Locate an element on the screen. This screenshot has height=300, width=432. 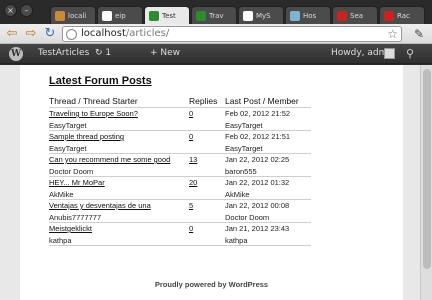
window-controls: × – is located at coordinates (18, 10).